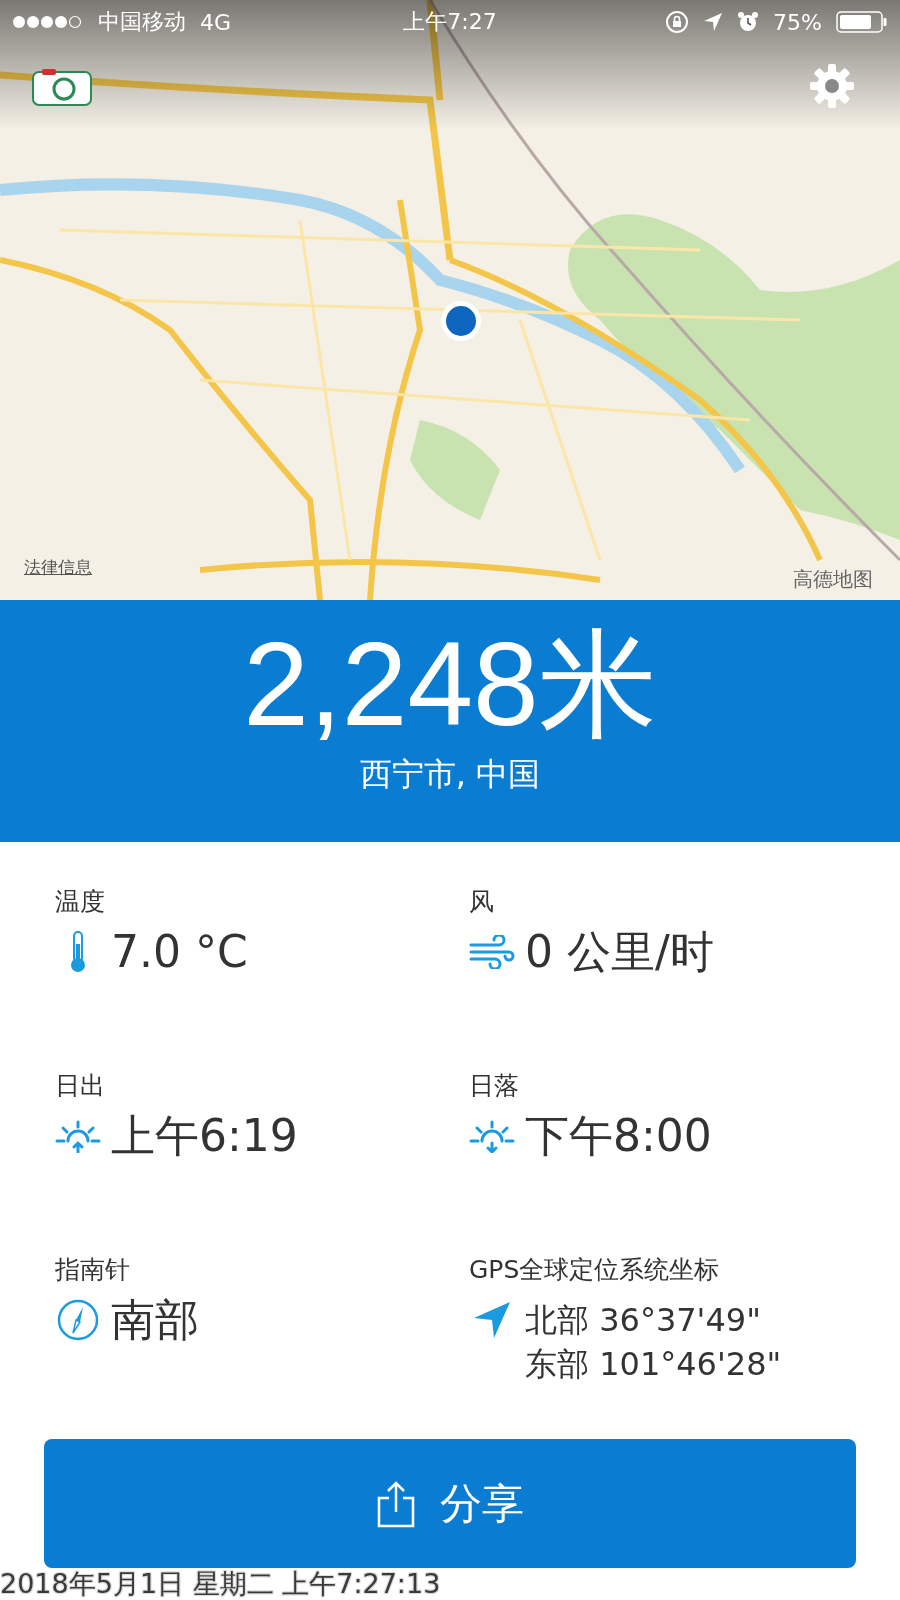  I want to click on stat-label: 指南针, so click(93, 1270).